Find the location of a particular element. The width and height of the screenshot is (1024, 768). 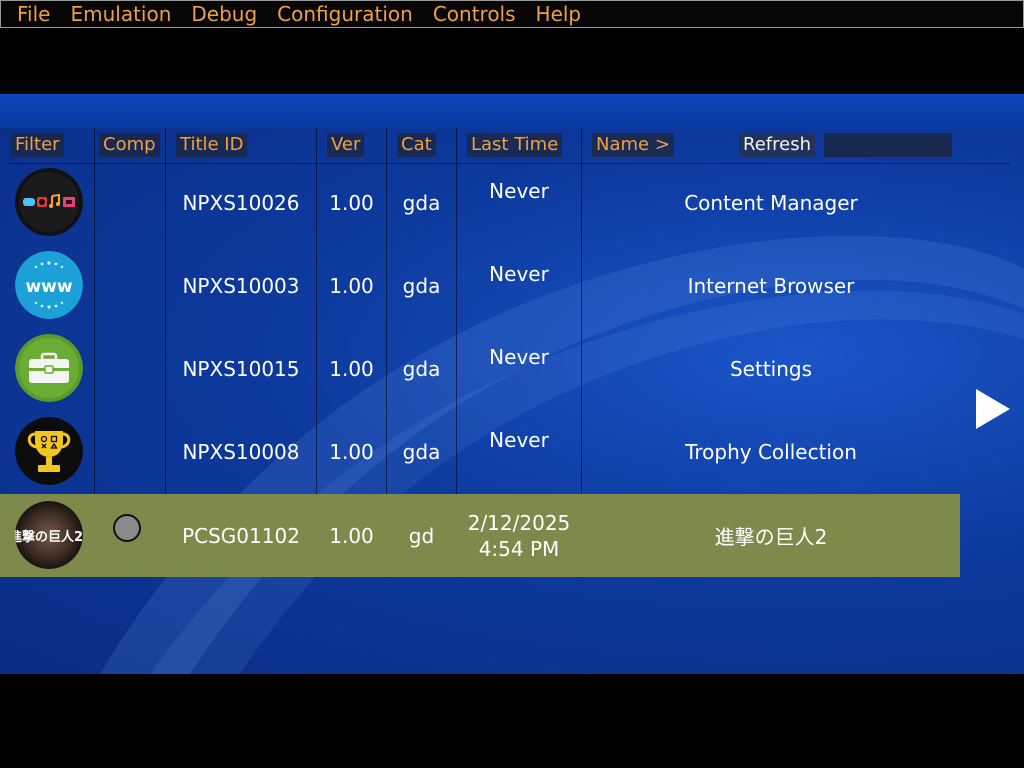

header-last-time: Last Time is located at coordinates (515, 145).